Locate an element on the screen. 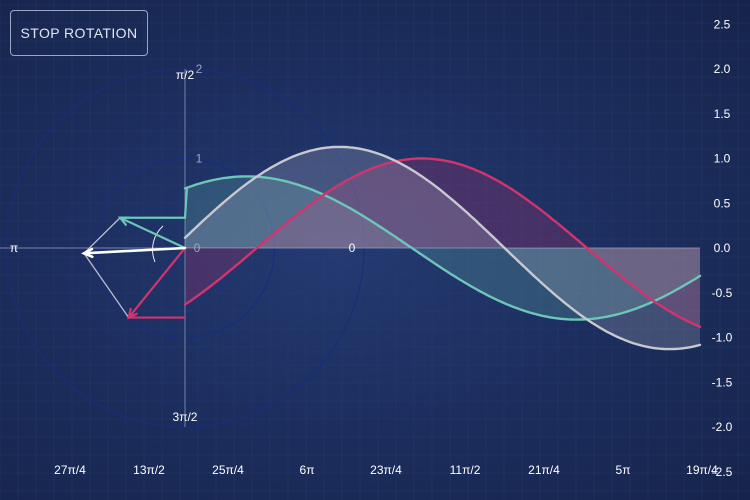  y-tick-label: -1.0 is located at coordinates (722, 338).